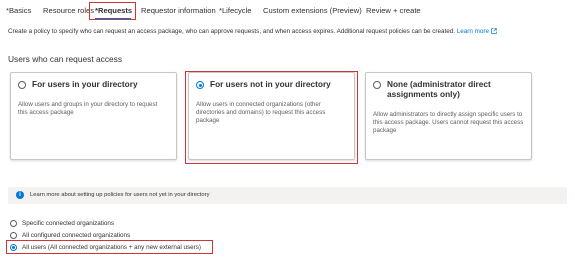 Image resolution: width=575 pixels, height=271 pixels. What do you see at coordinates (178, 11) in the screenshot?
I see `tab-requestor-information: Requestor information` at bounding box center [178, 11].